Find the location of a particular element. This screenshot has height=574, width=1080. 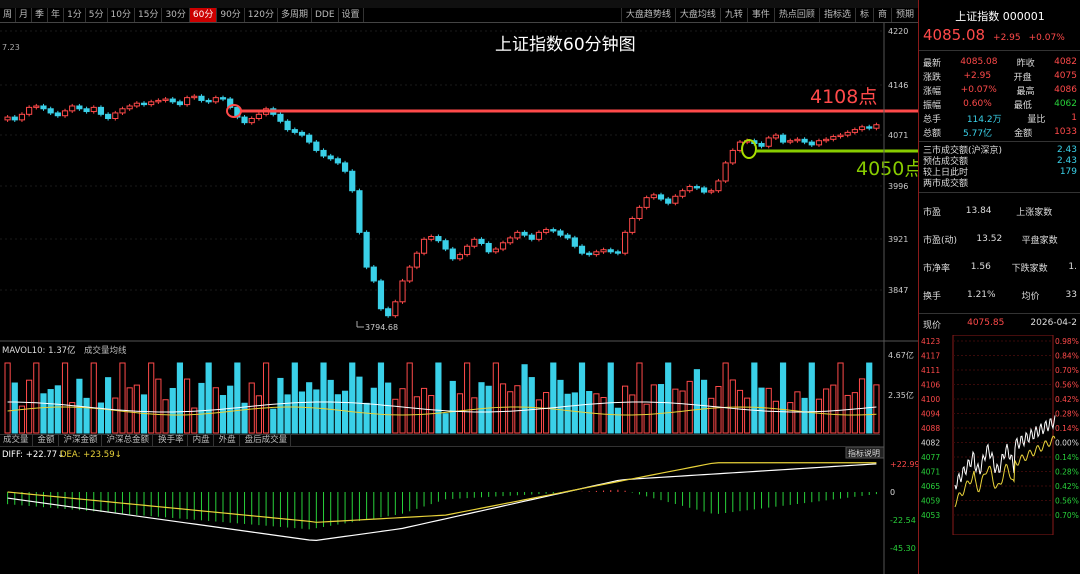

mini-tick-left: 4077 is located at coordinates (930, 457).